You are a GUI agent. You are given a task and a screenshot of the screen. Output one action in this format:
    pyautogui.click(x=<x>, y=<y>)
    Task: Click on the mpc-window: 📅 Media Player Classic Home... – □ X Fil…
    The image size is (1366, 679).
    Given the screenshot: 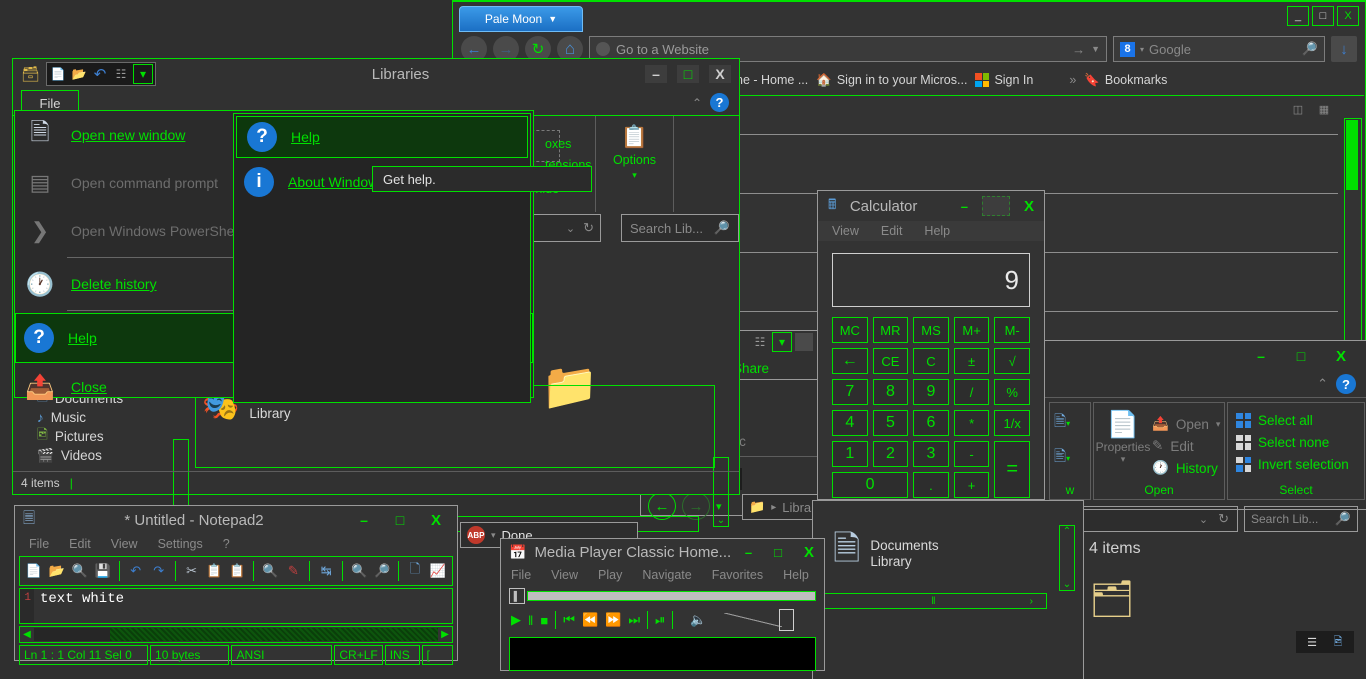 What is the action you would take?
    pyautogui.click(x=662, y=604)
    